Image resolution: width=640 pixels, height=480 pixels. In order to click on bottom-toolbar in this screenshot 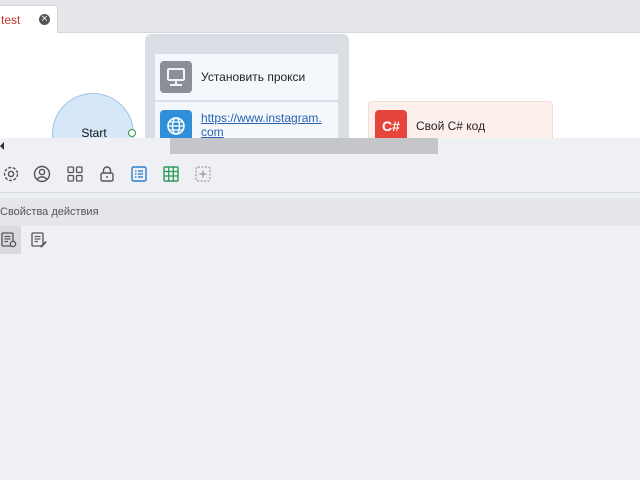, I will do `click(320, 174)`.